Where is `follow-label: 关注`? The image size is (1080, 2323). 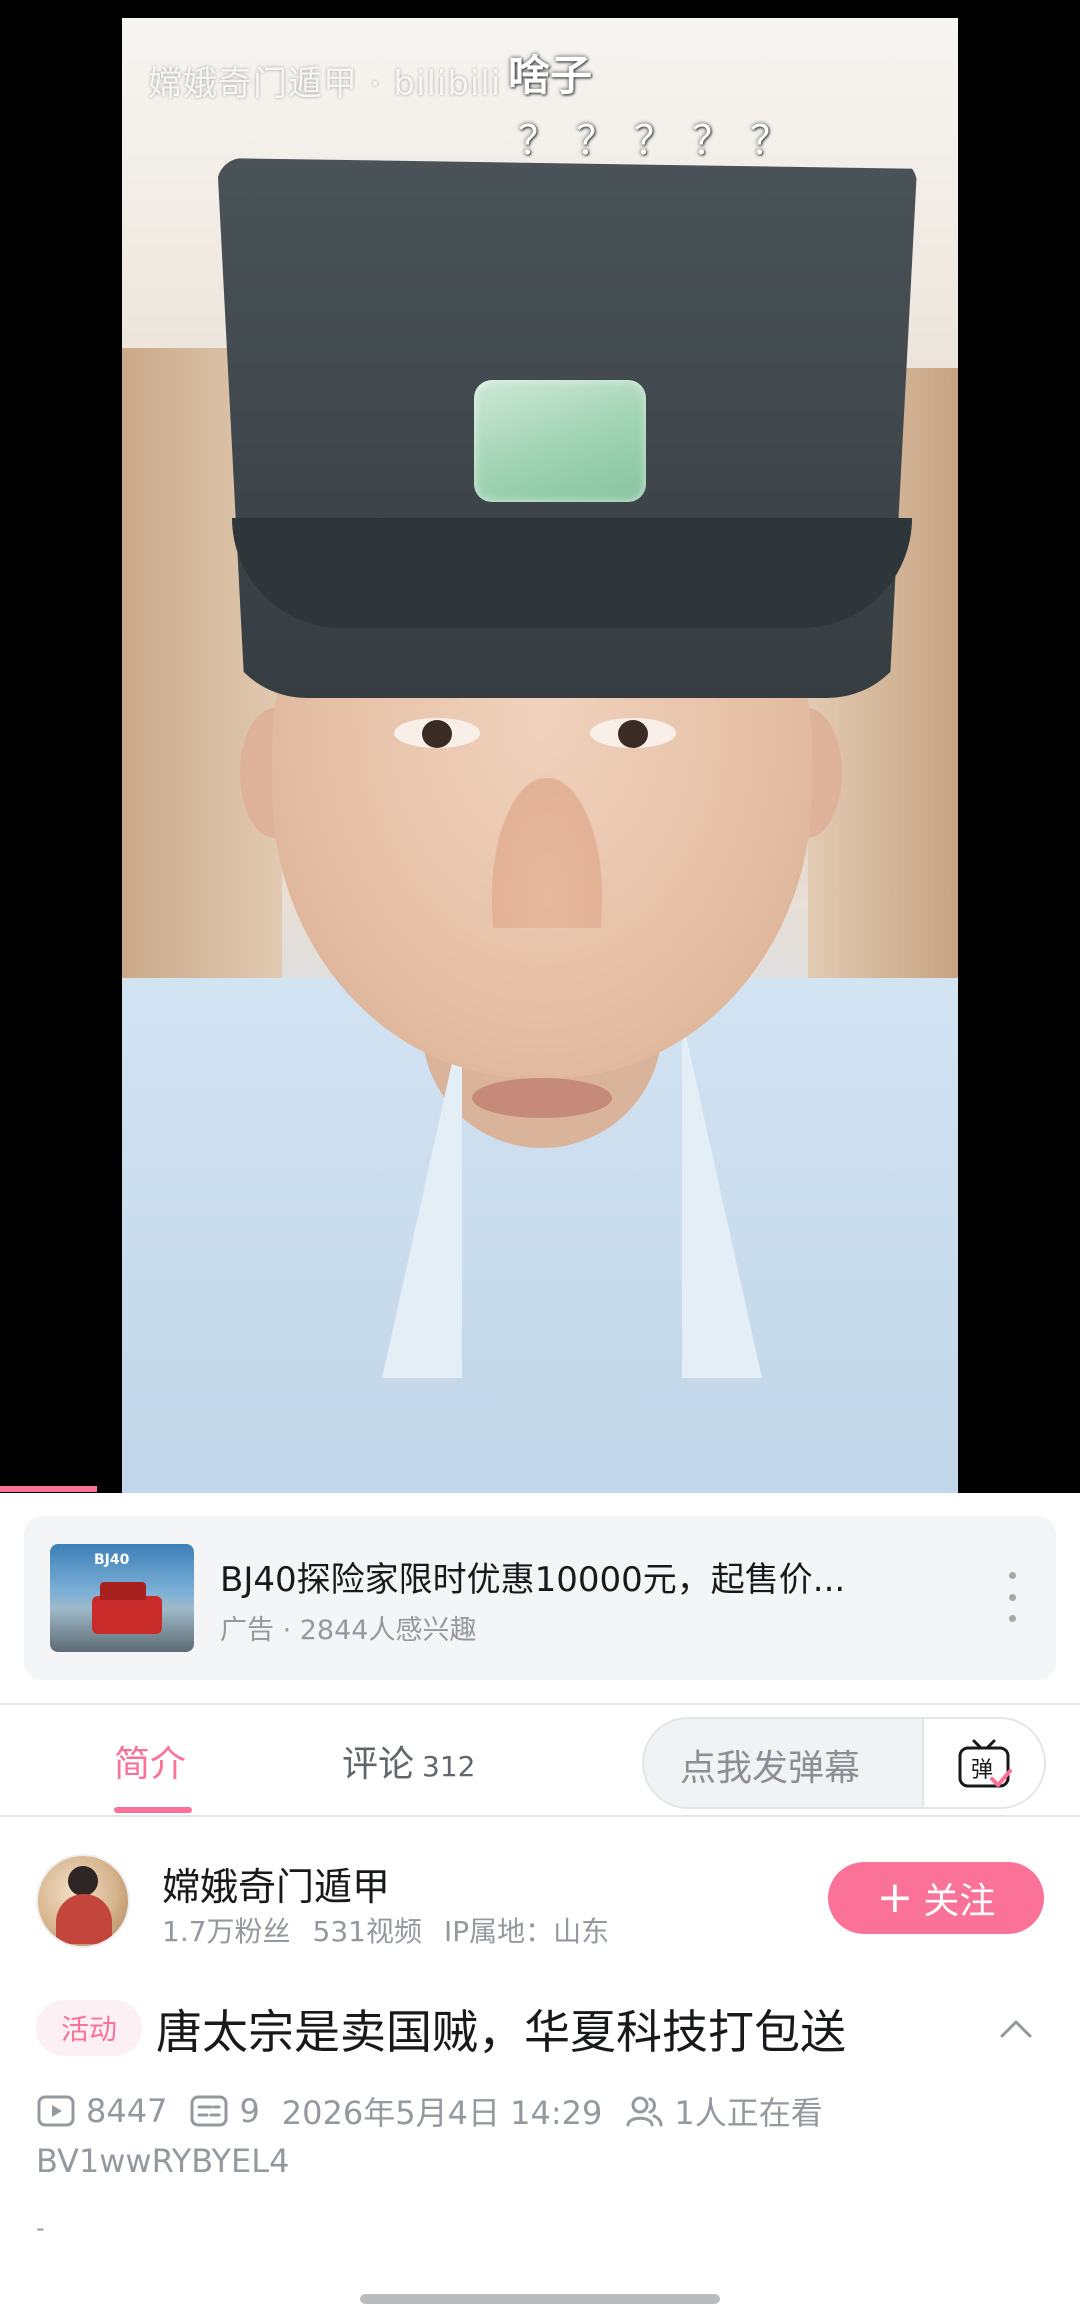 follow-label: 关注 is located at coordinates (959, 1901).